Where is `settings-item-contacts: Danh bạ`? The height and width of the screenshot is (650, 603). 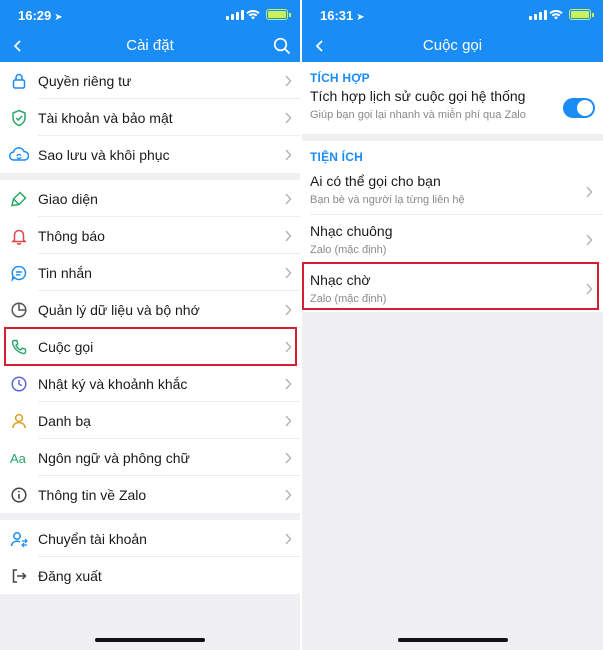 settings-item-contacts: Danh bạ is located at coordinates (150, 420).